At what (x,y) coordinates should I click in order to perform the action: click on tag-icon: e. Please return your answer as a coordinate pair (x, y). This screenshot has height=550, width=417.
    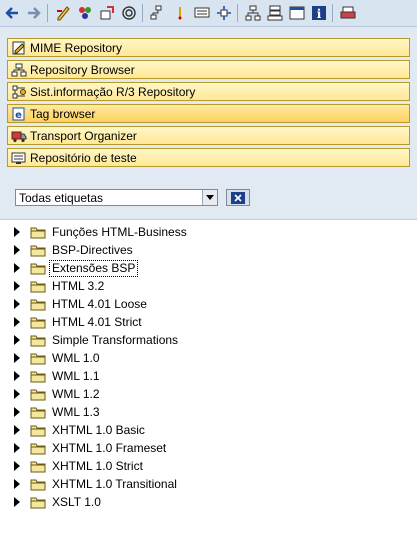
    Looking at the image, I should click on (19, 114).